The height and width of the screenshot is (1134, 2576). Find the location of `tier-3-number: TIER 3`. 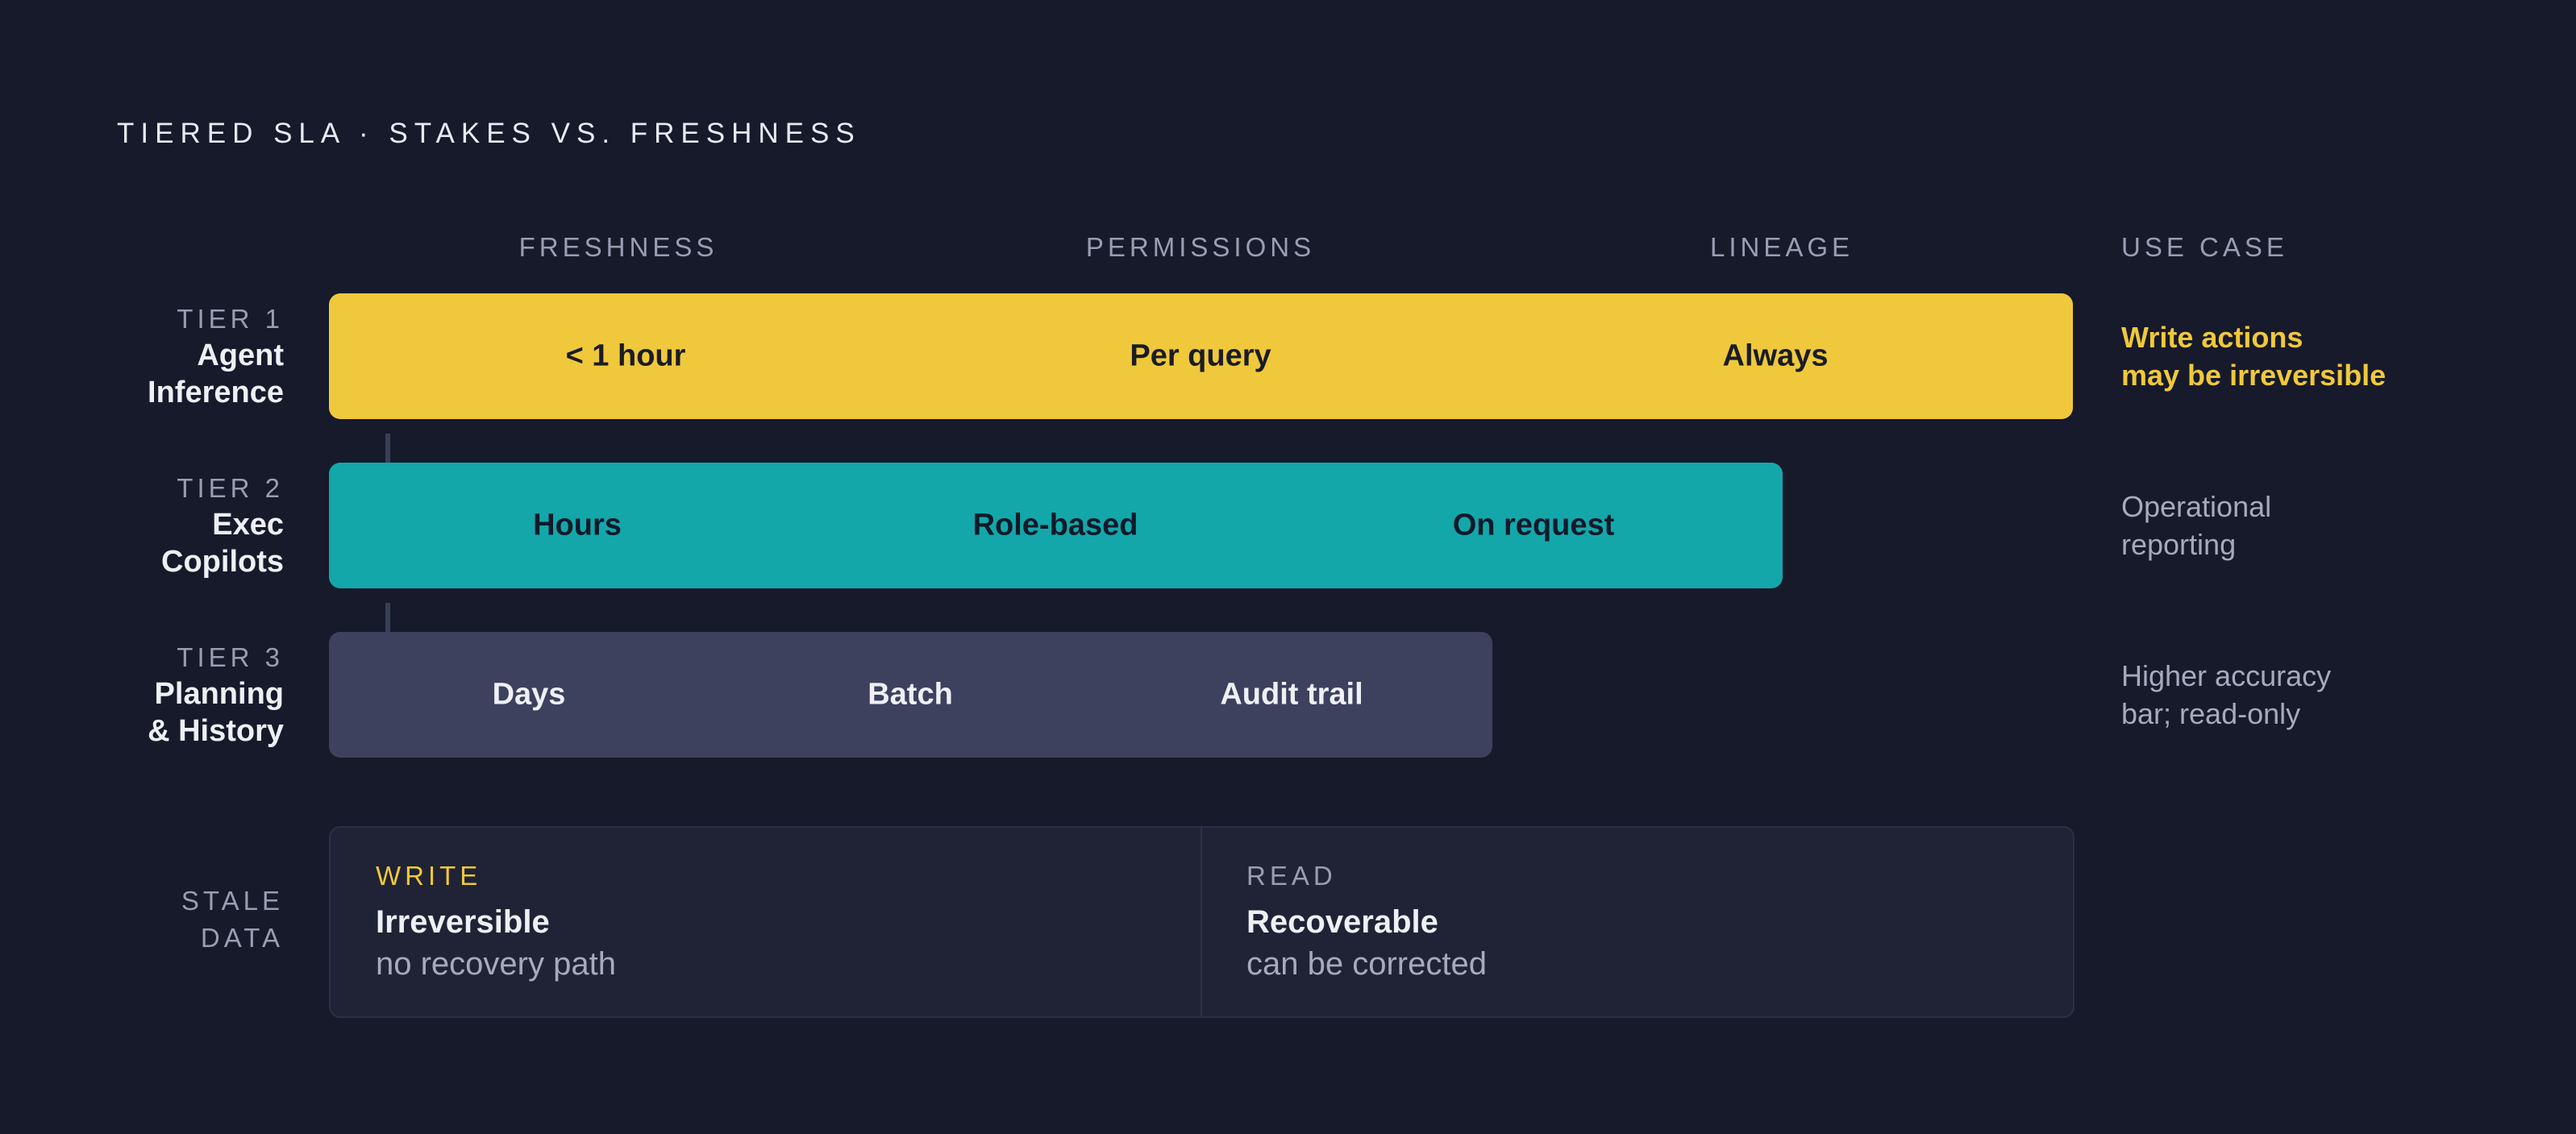

tier-3-number: TIER 3 is located at coordinates (231, 657).